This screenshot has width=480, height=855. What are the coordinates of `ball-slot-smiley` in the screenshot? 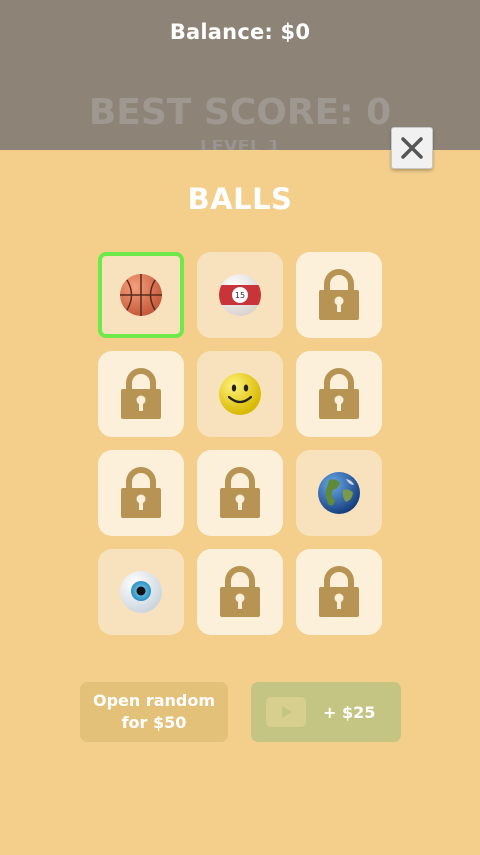 It's located at (240, 394).